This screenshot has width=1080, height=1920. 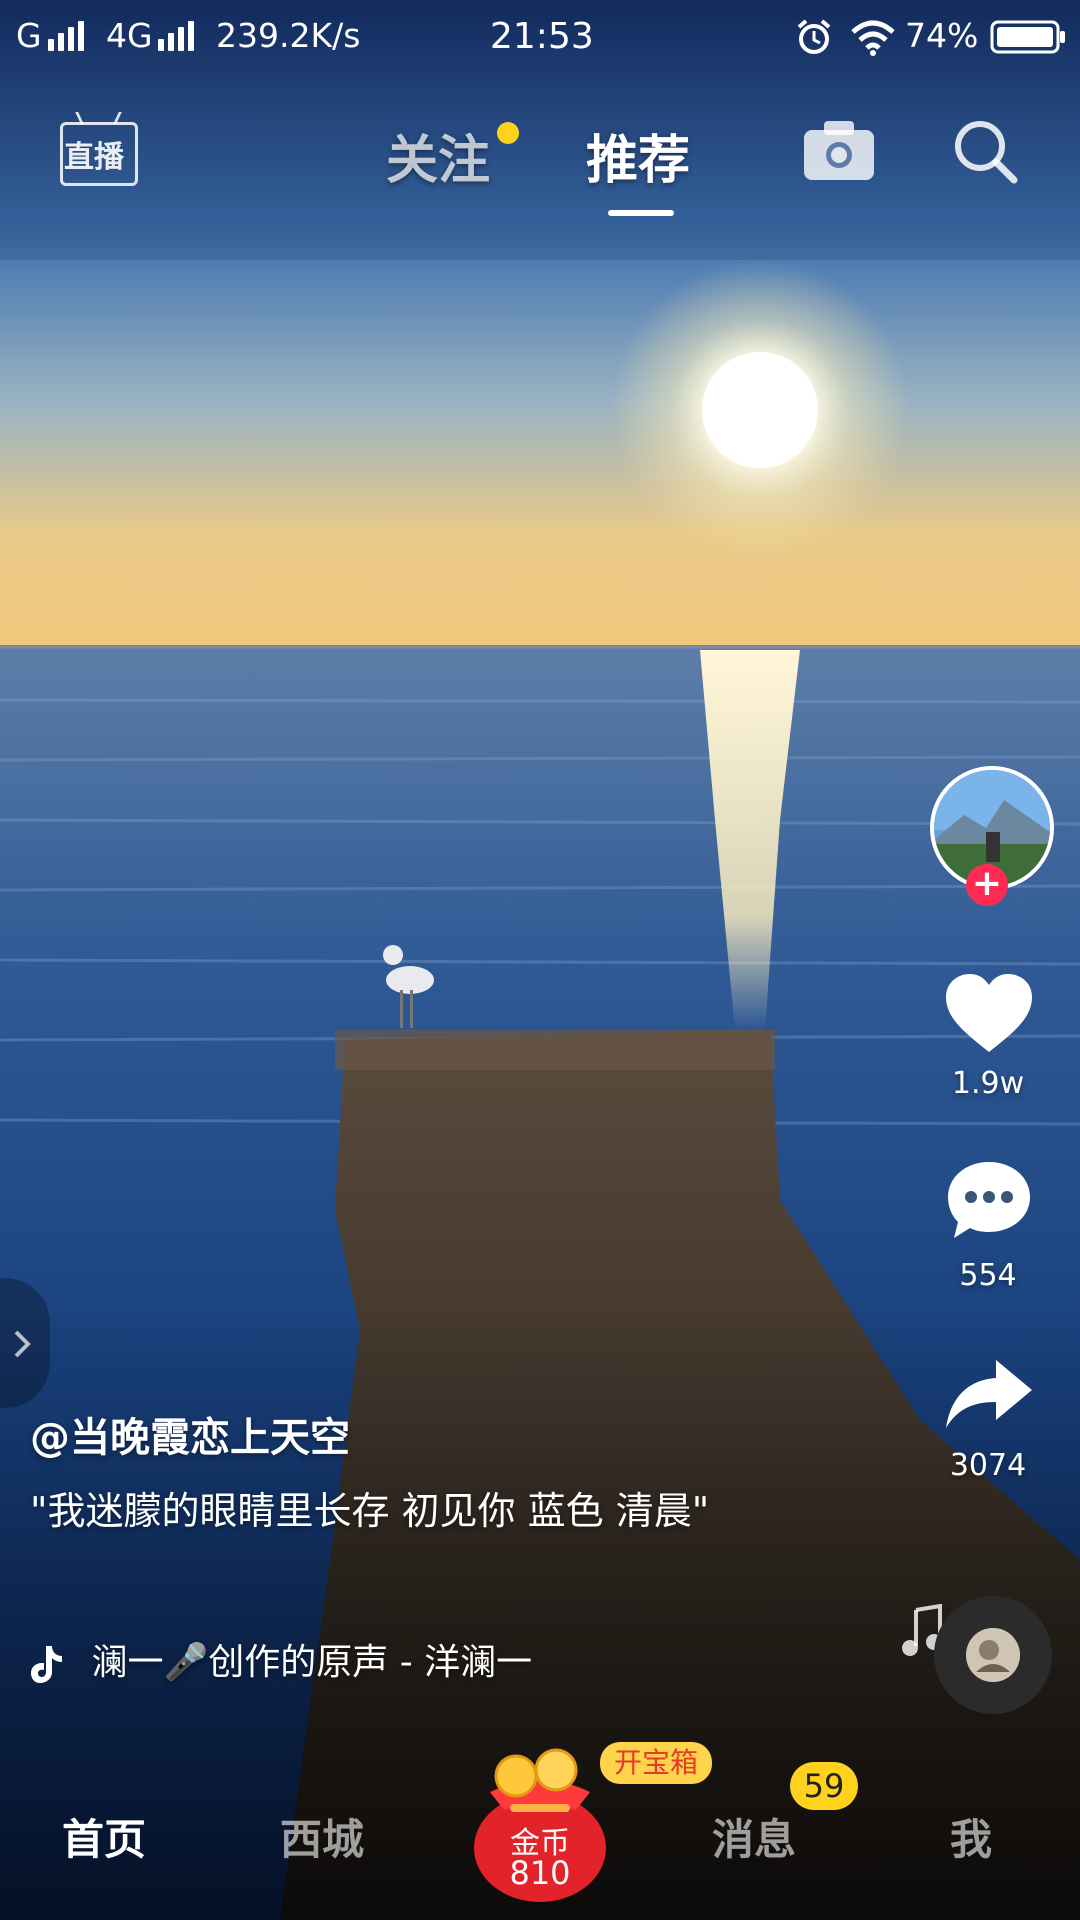 What do you see at coordinates (540, 1825) in the screenshot?
I see `coin-bag-button: 金币 810` at bounding box center [540, 1825].